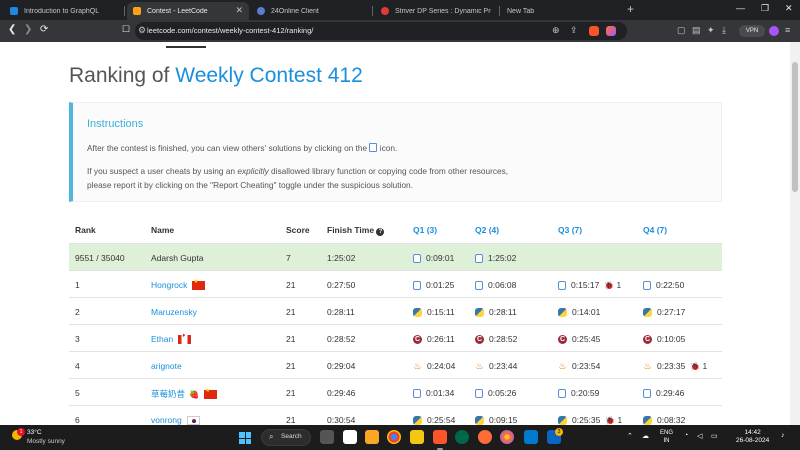 This screenshot has height=450, width=800. I want to click on language-indicator: ENG IN, so click(666, 437).